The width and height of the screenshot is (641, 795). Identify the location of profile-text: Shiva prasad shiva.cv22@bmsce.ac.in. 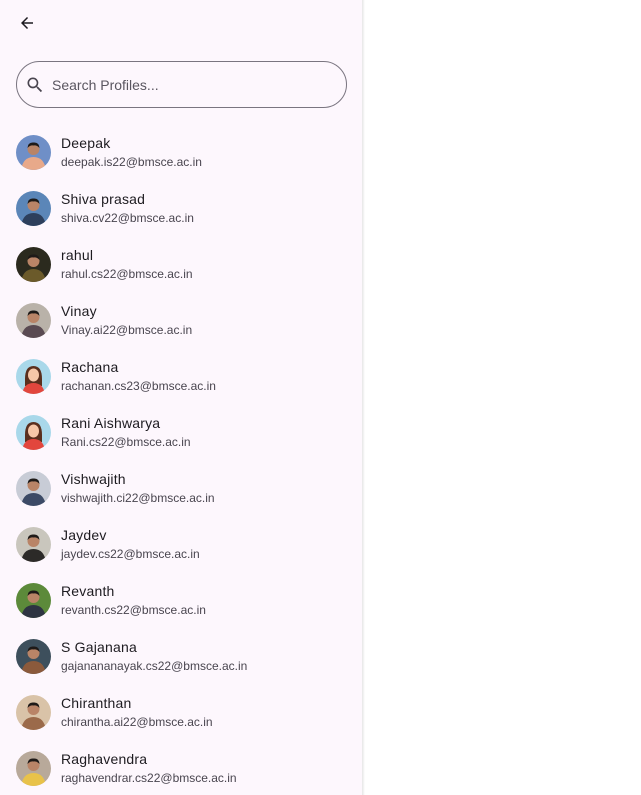
(127, 208).